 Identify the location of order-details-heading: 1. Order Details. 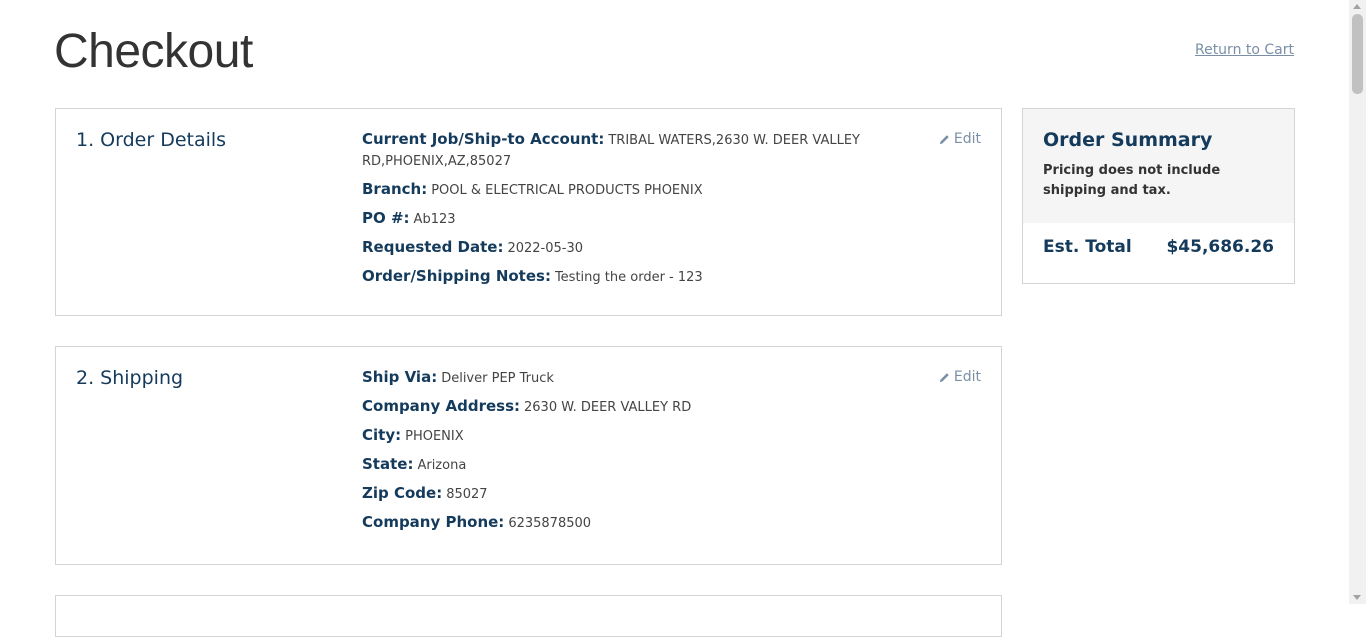
(151, 140).